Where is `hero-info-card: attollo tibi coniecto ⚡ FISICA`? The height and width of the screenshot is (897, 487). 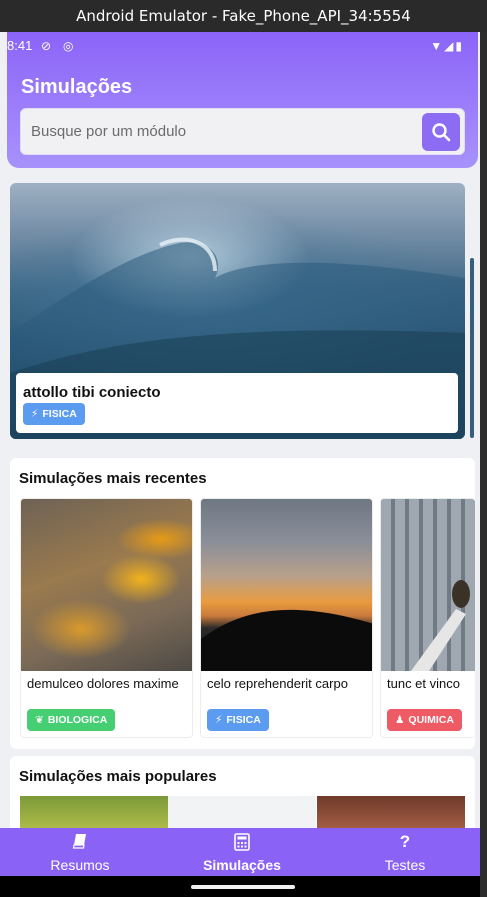
hero-info-card: attollo tibi coniecto ⚡ FISICA is located at coordinates (237, 403).